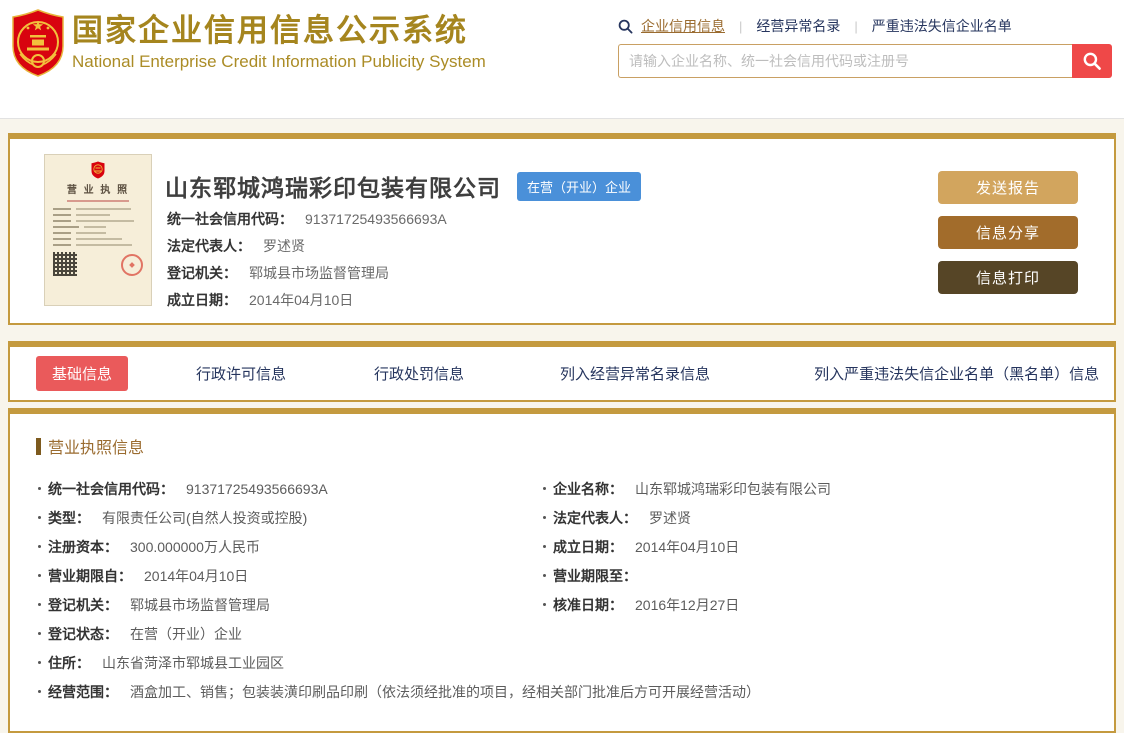 The height and width of the screenshot is (733, 1124). Describe the element at coordinates (828, 488) in the screenshot. I see `field-company-name: 企业名称： 山东郓城鸿瑞彩印包装有限公司` at that location.